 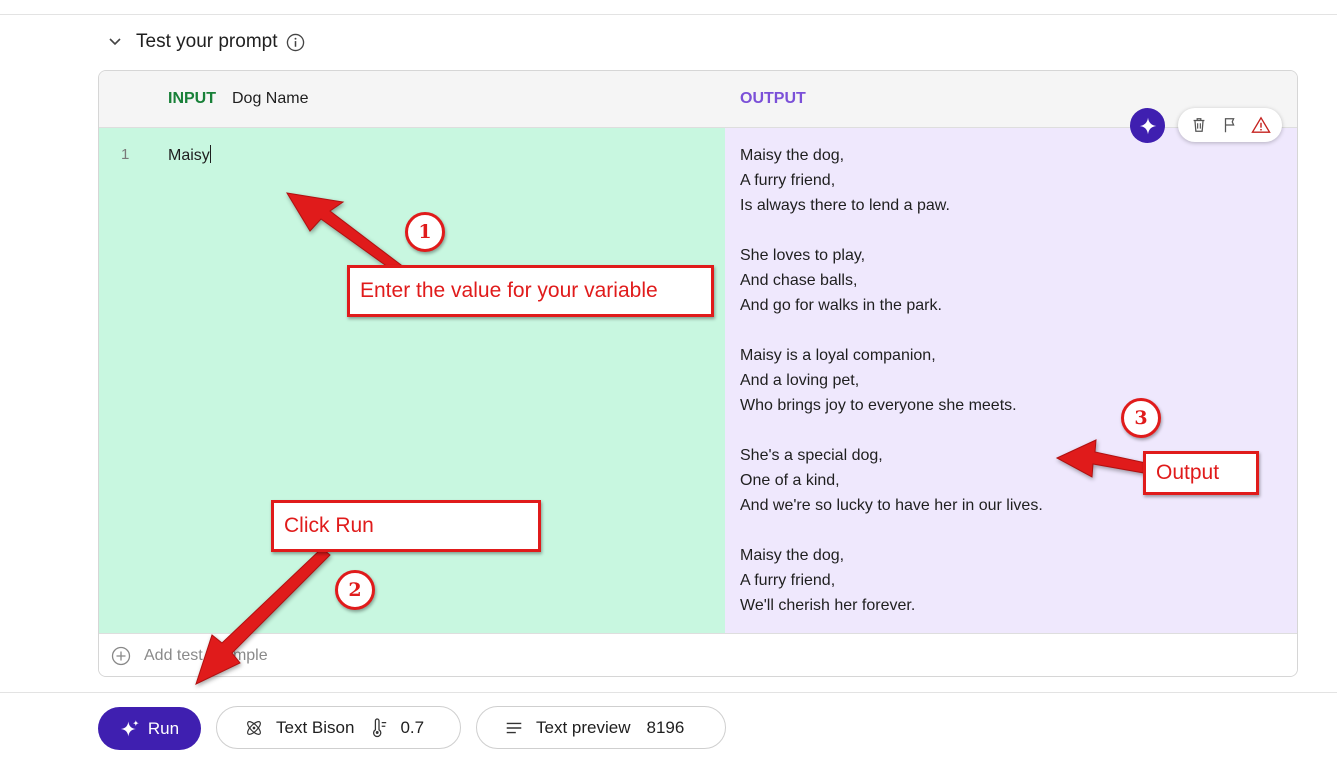 What do you see at coordinates (698, 99) in the screenshot?
I see `table-header: INPUT Dog Name OUTPUT` at bounding box center [698, 99].